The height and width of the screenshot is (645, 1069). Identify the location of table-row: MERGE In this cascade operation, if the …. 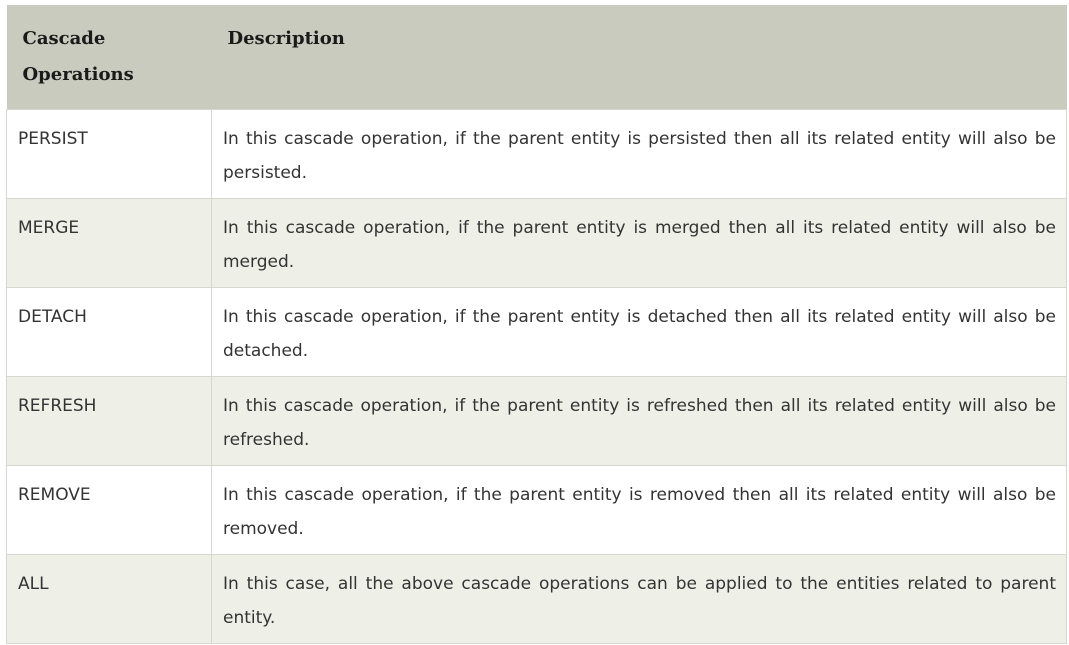
(536, 242).